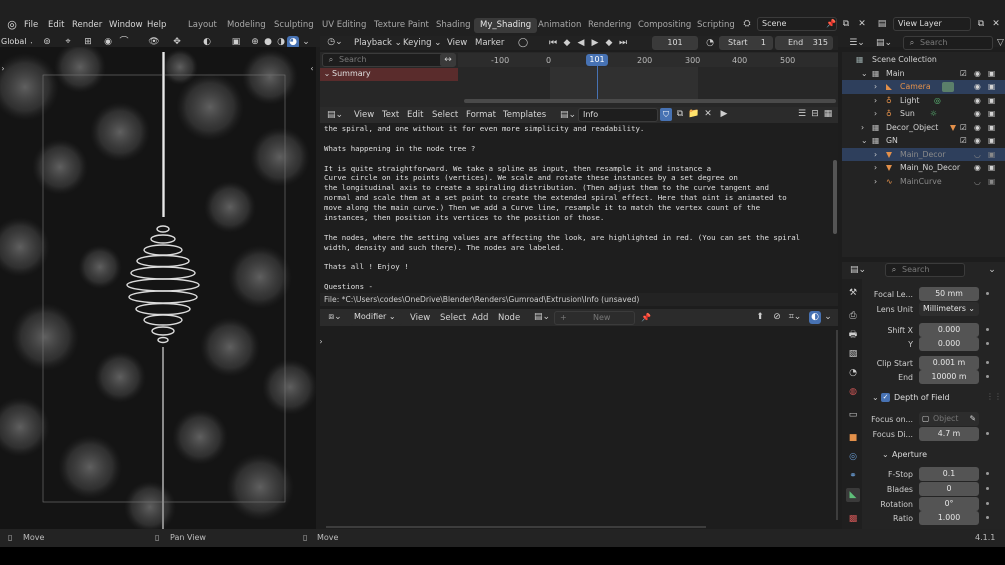 The height and width of the screenshot is (565, 1005). I want to click on focus-distance-field: 4.7 m, so click(949, 434).